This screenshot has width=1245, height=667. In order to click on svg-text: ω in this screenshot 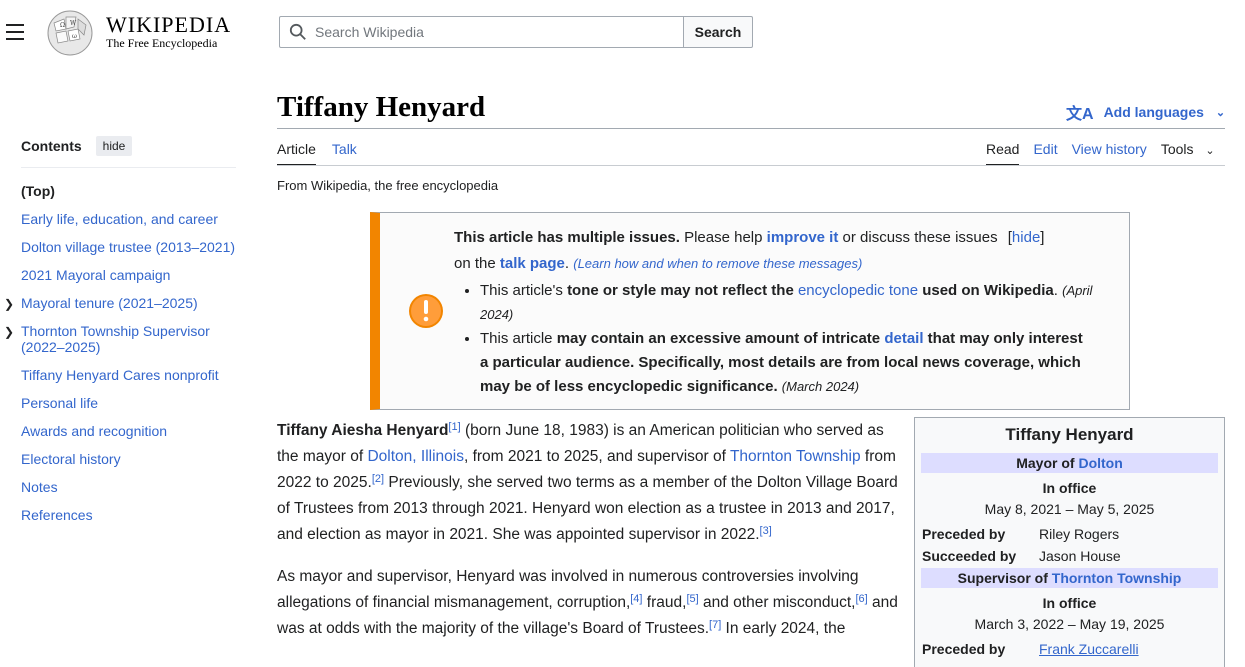, I will do `click(74, 36)`.